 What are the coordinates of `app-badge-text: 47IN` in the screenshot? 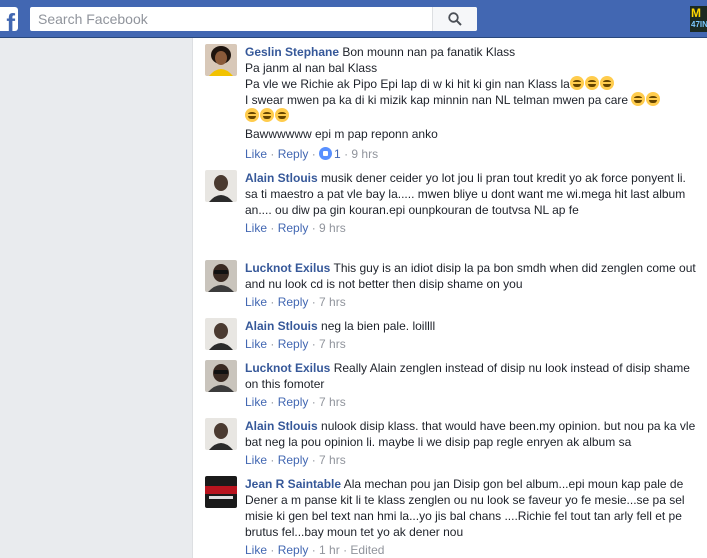 It's located at (699, 24).